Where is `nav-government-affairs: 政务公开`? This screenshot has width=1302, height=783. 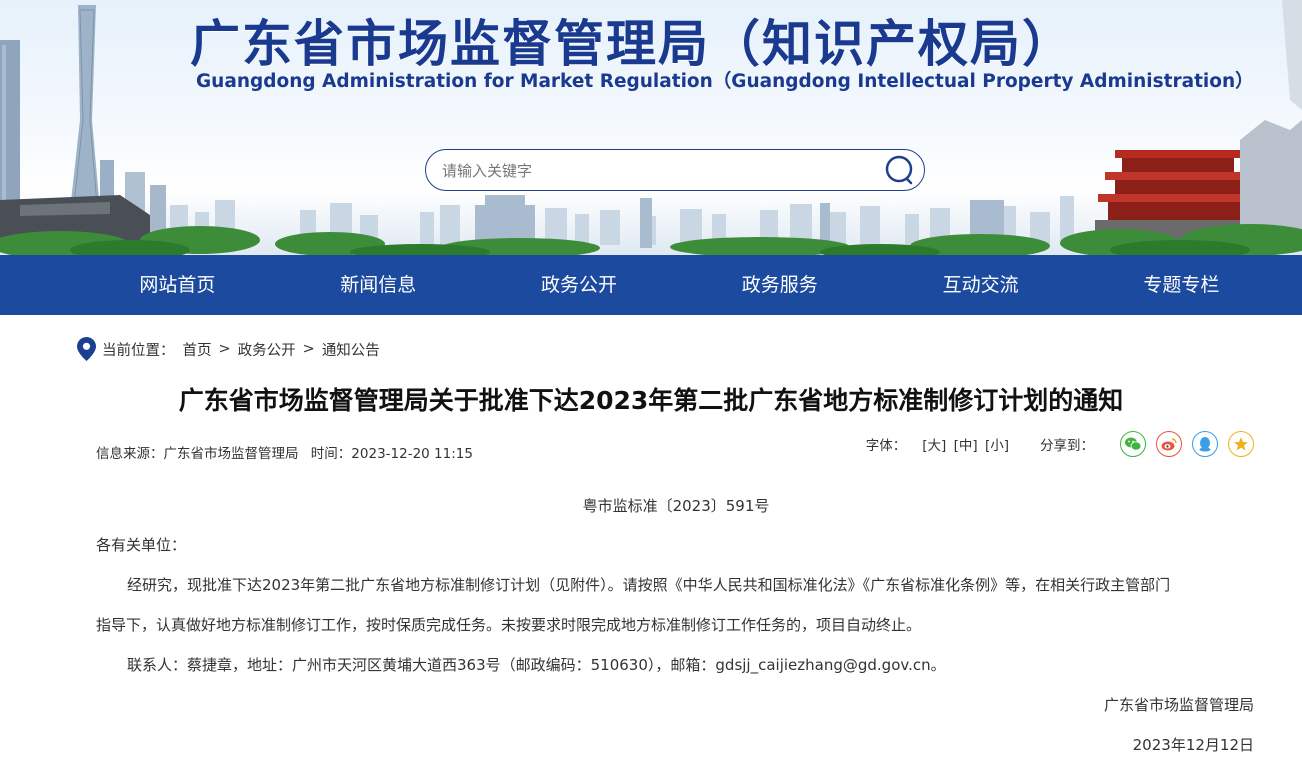
nav-government-affairs: 政务公开 is located at coordinates (579, 285).